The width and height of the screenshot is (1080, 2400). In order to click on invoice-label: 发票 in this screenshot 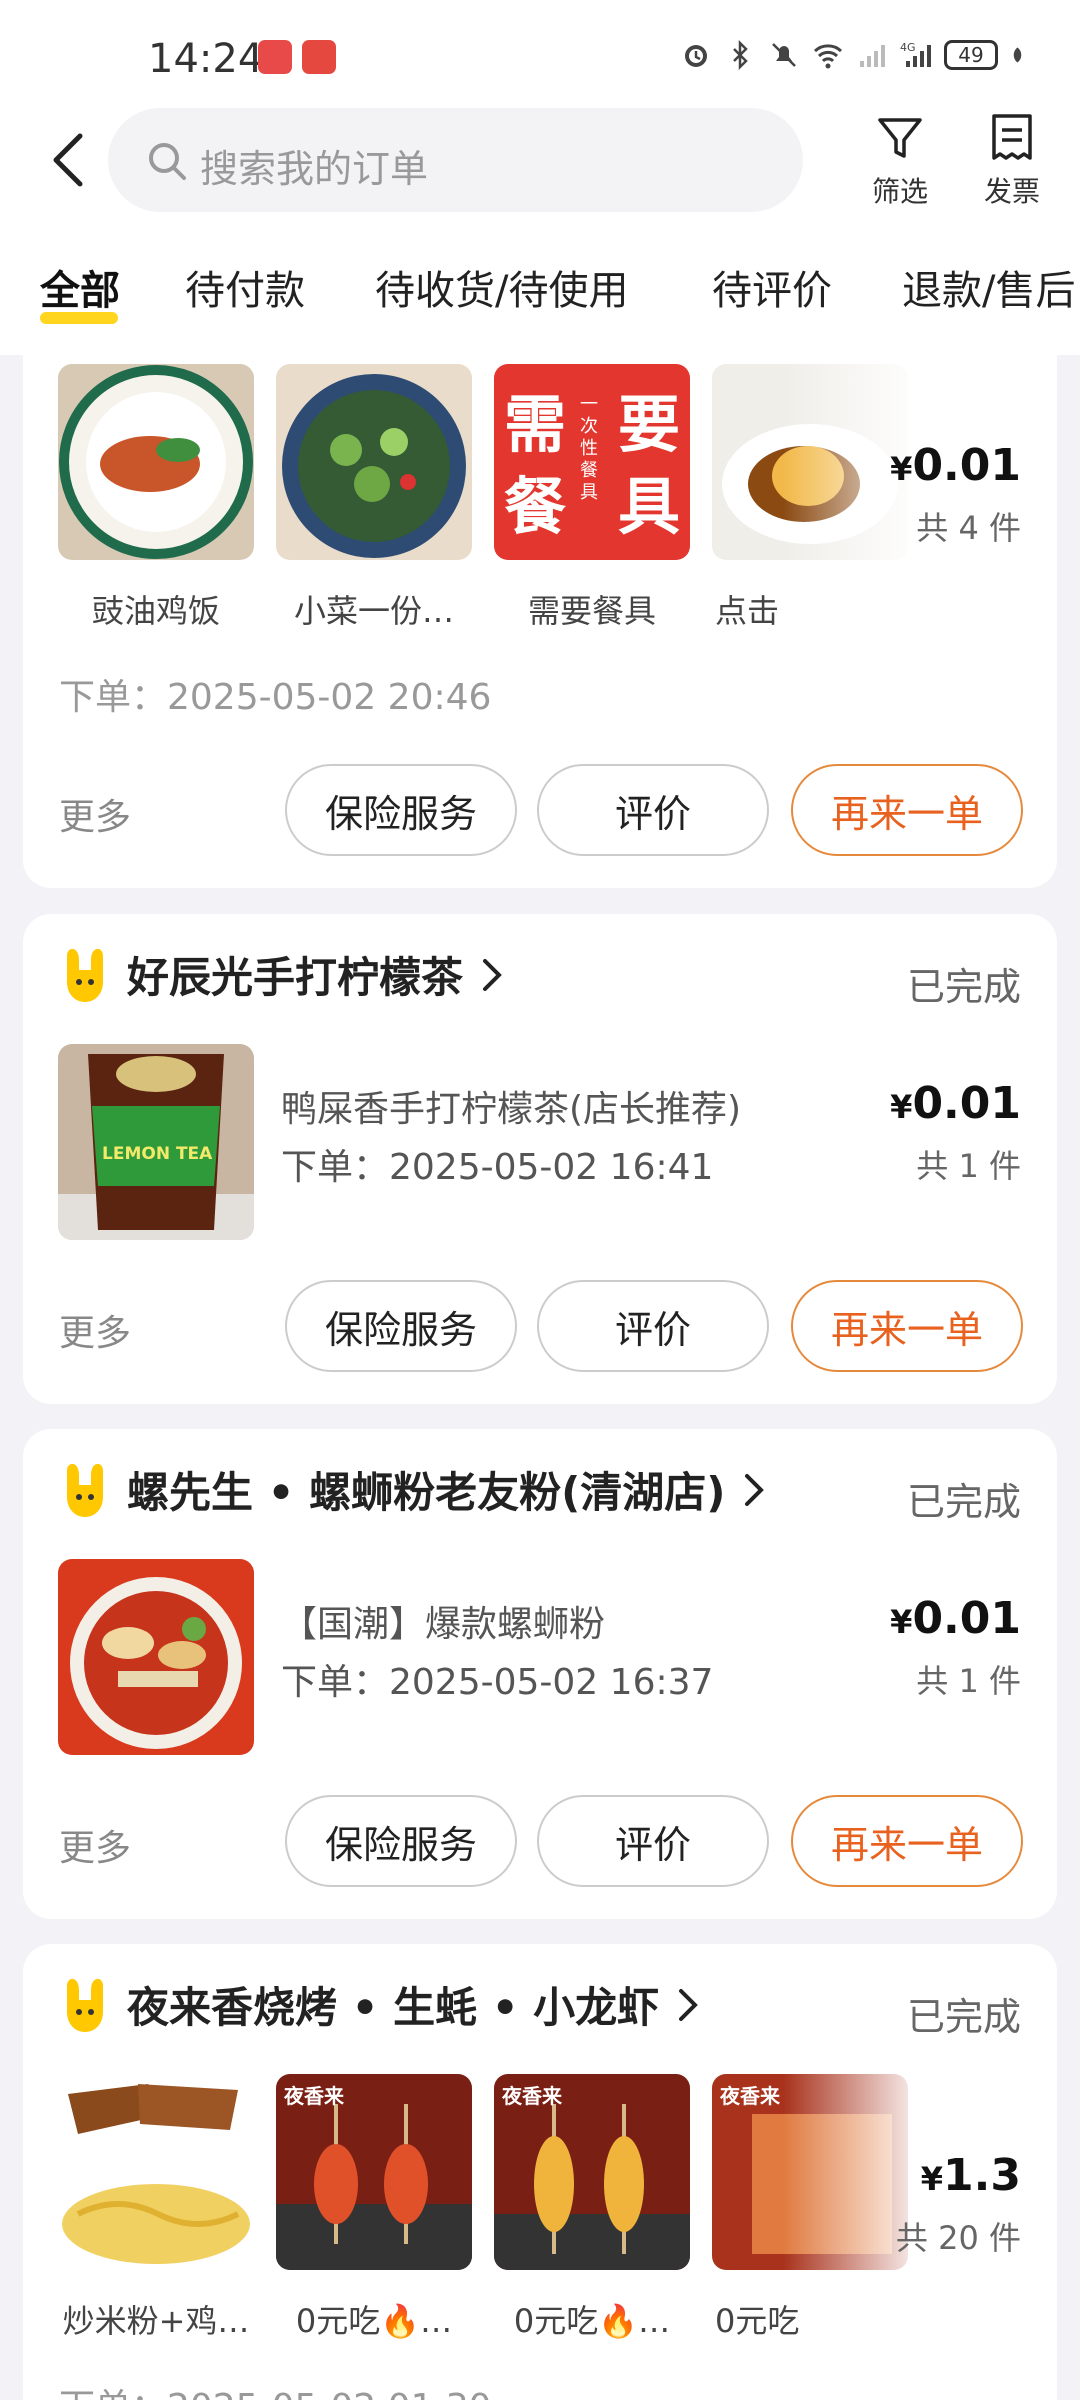, I will do `click(1011, 191)`.